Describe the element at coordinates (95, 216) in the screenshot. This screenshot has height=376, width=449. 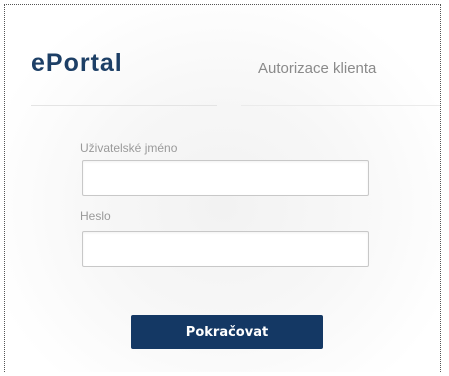
I see `password-label: Heslo` at that location.